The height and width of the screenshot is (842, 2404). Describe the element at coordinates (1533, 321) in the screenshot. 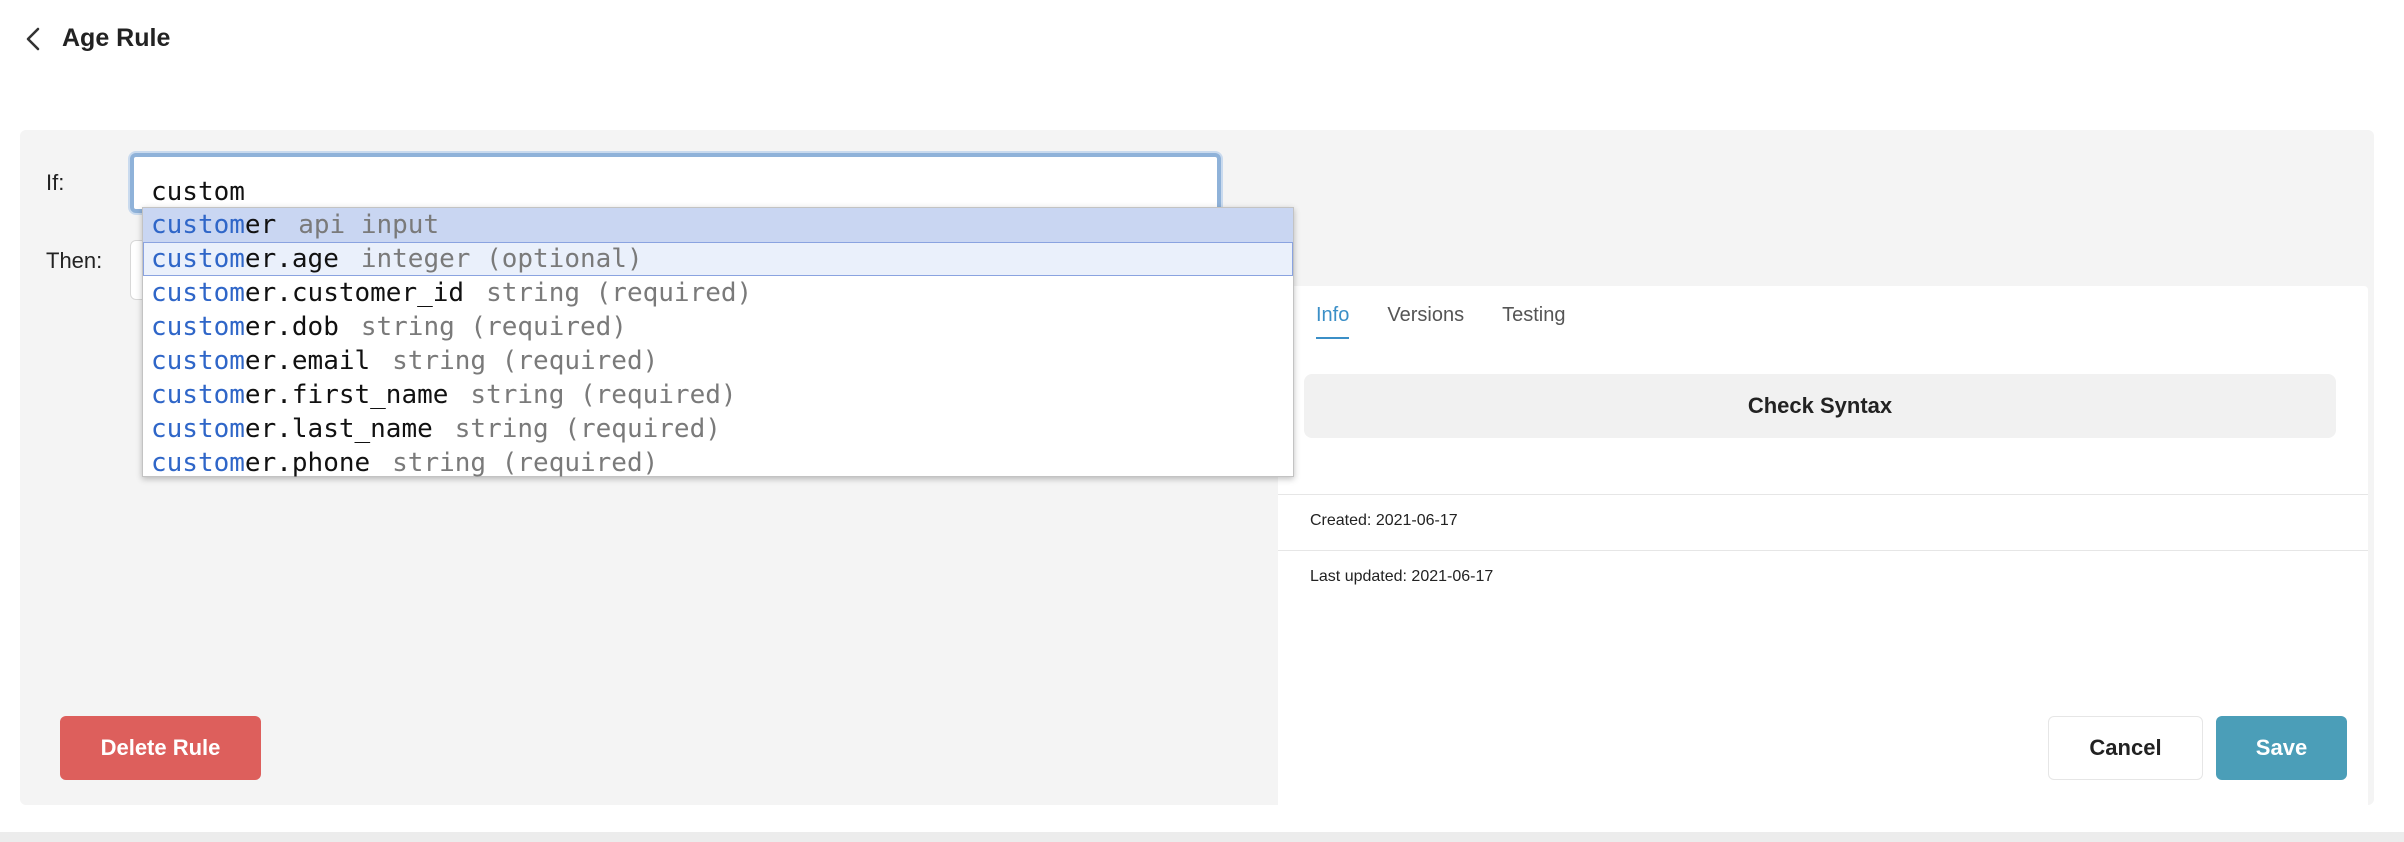

I see `tab-testing: Testing` at that location.